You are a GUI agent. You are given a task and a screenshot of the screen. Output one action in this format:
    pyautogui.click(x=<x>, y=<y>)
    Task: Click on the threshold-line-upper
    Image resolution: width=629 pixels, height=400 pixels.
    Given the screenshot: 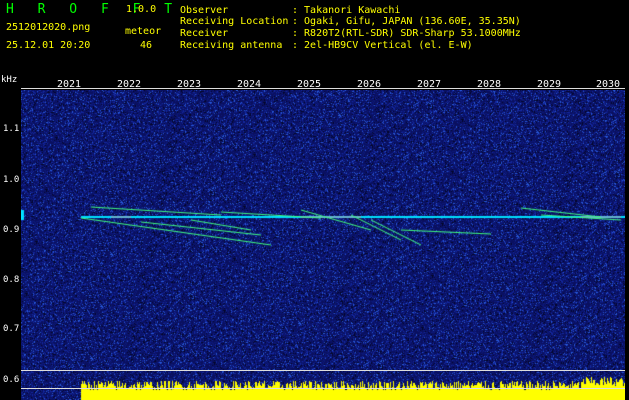 What is the action you would take?
    pyautogui.click(x=323, y=370)
    